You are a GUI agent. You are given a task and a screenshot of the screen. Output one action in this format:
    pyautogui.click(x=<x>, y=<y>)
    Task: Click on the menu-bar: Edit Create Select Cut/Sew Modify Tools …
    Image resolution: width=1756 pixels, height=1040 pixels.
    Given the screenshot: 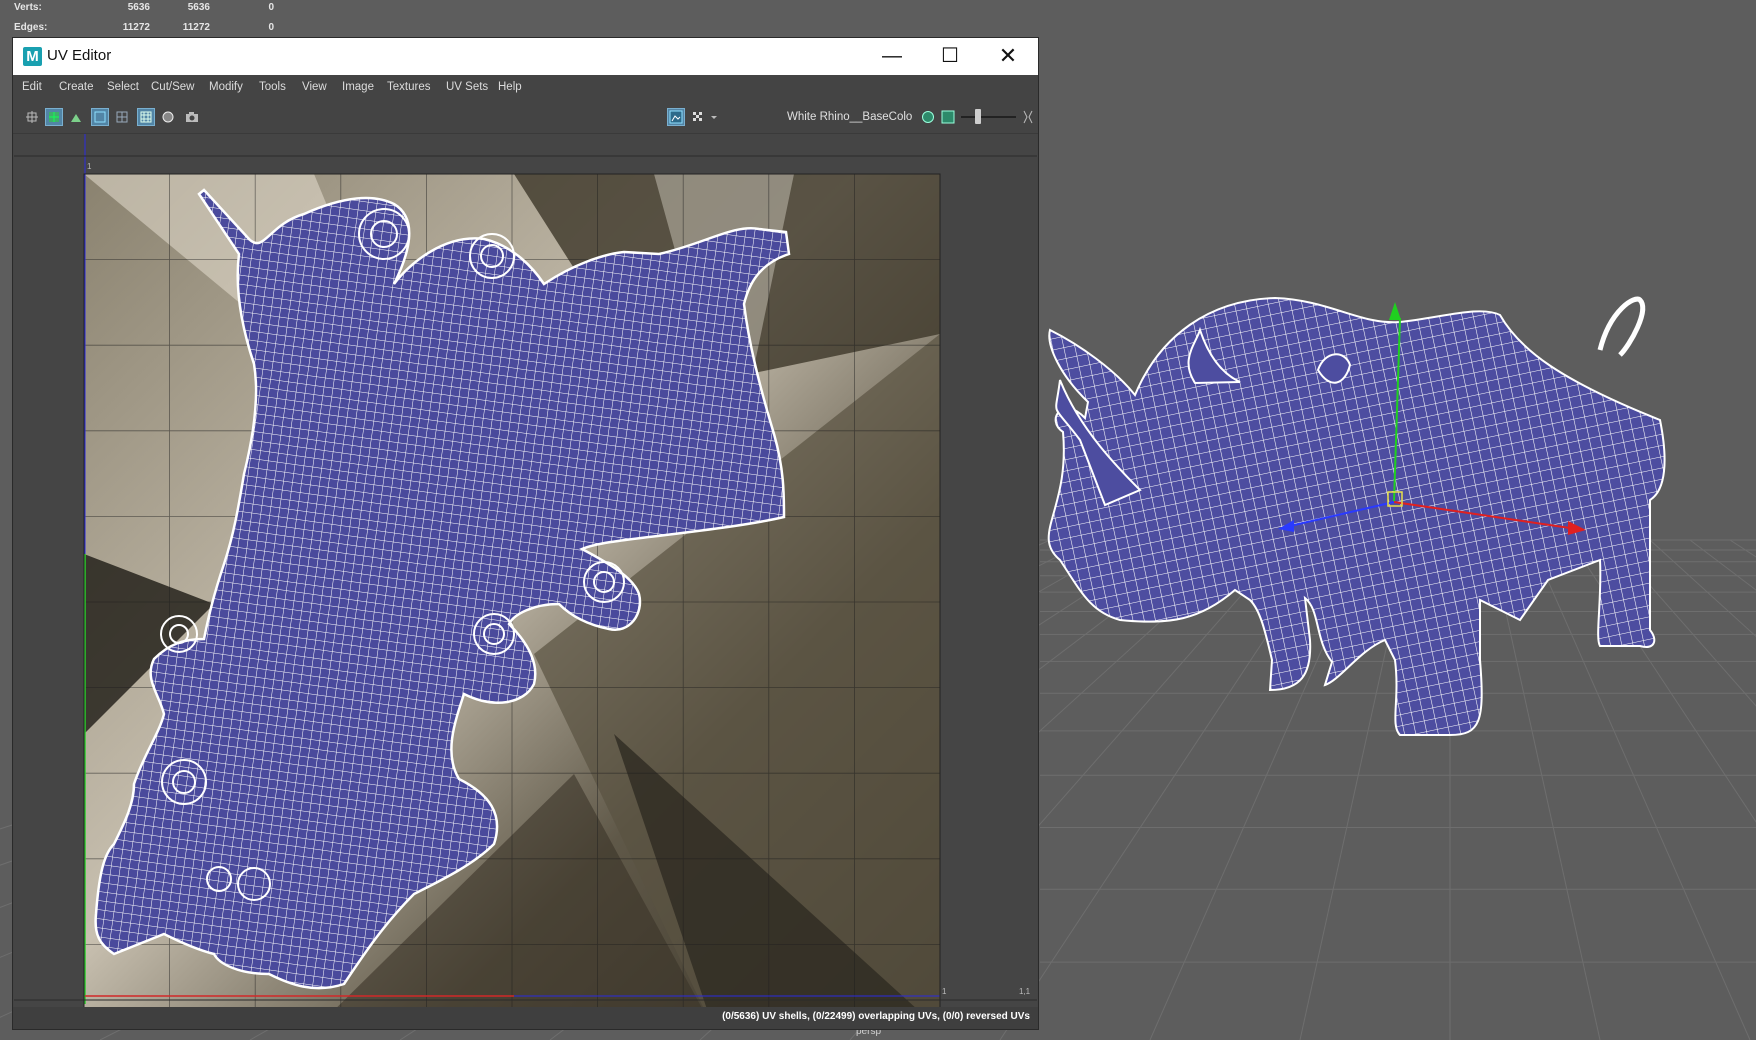 What is the action you would take?
    pyautogui.click(x=525, y=88)
    